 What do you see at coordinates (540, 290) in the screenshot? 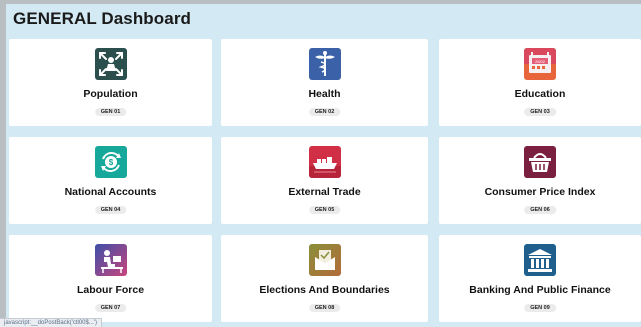
I see `card-title: Banking And Public Finance` at bounding box center [540, 290].